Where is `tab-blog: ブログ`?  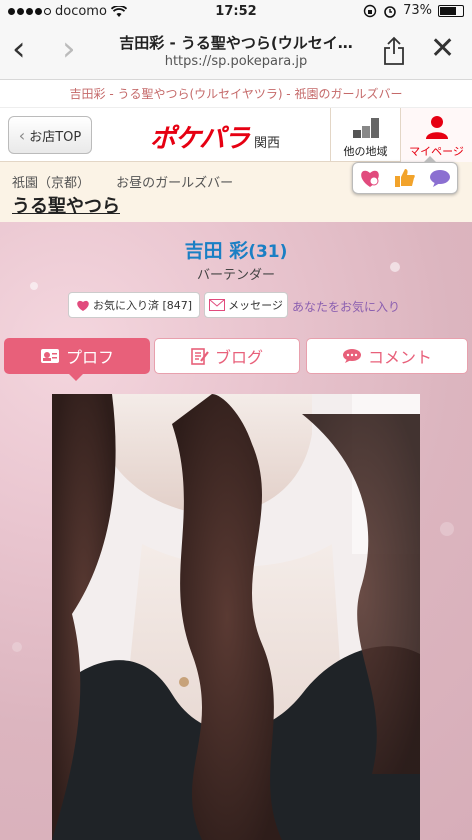
tab-blog: ブログ is located at coordinates (227, 356).